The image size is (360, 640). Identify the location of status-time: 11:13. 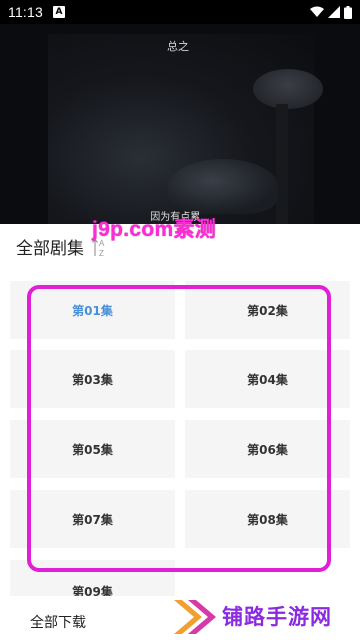
(25, 12).